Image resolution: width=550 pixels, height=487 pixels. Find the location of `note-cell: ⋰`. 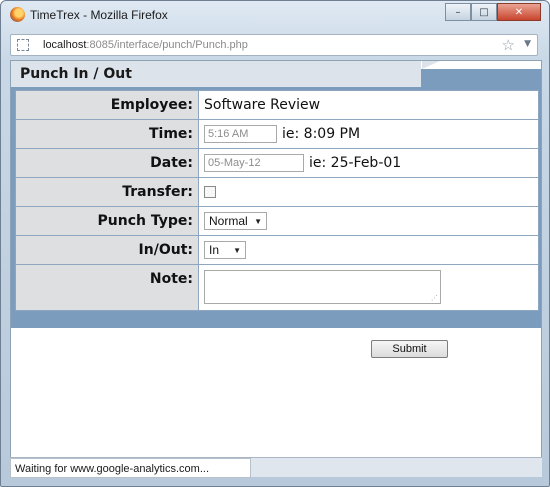

note-cell: ⋰ is located at coordinates (368, 287).